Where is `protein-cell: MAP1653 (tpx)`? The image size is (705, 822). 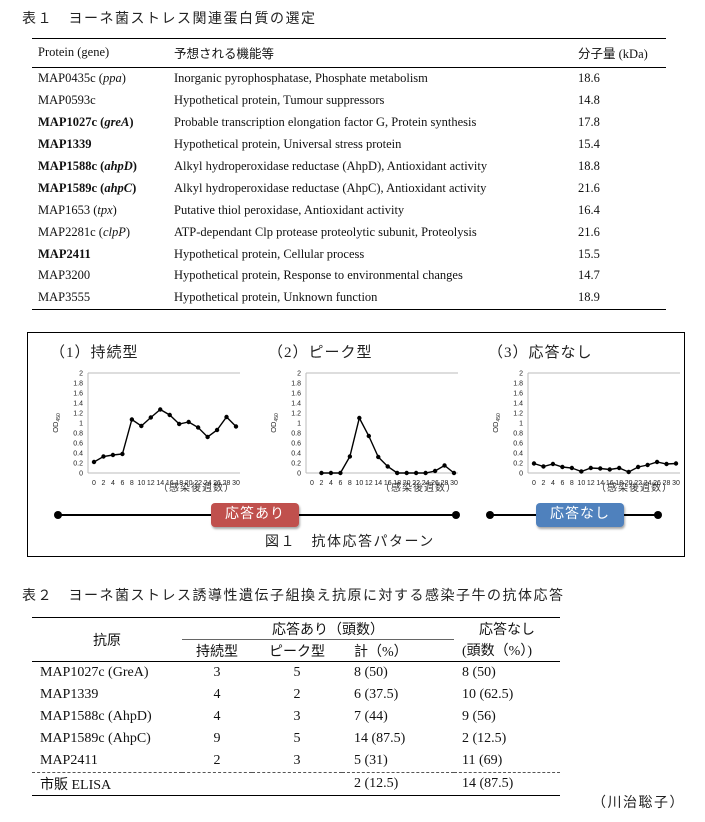 protein-cell: MAP1653 (tpx) is located at coordinates (100, 210).